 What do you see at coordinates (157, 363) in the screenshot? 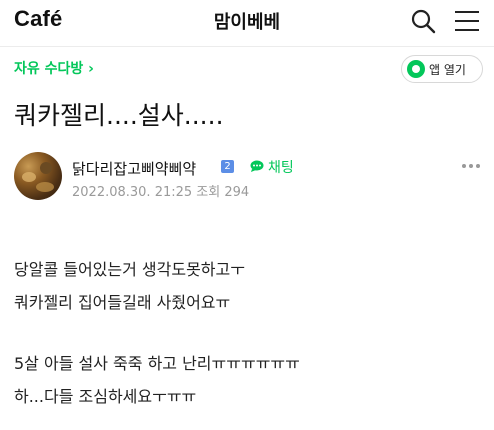
I see `post-body-line: 5살 아들 설사 죽죽 하고 난리ㅠㅠㅠㅠㅠㅠ` at bounding box center [157, 363].